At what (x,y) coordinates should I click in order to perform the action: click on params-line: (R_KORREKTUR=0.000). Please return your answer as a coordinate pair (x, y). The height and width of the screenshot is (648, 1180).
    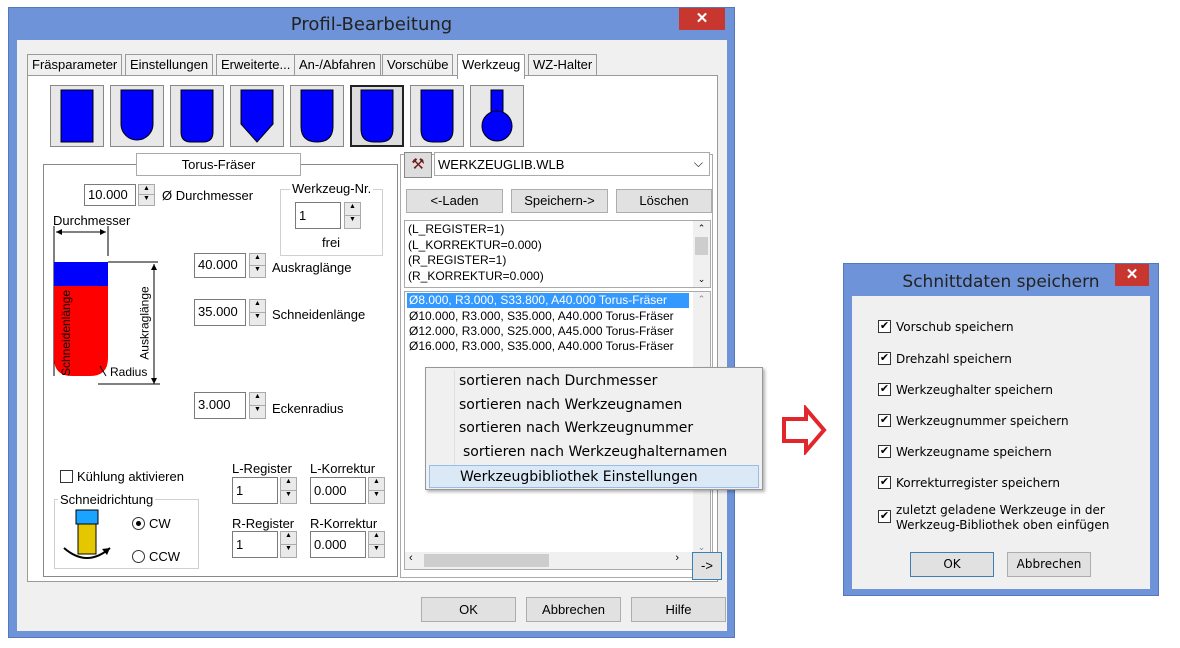
    Looking at the image, I should click on (476, 275).